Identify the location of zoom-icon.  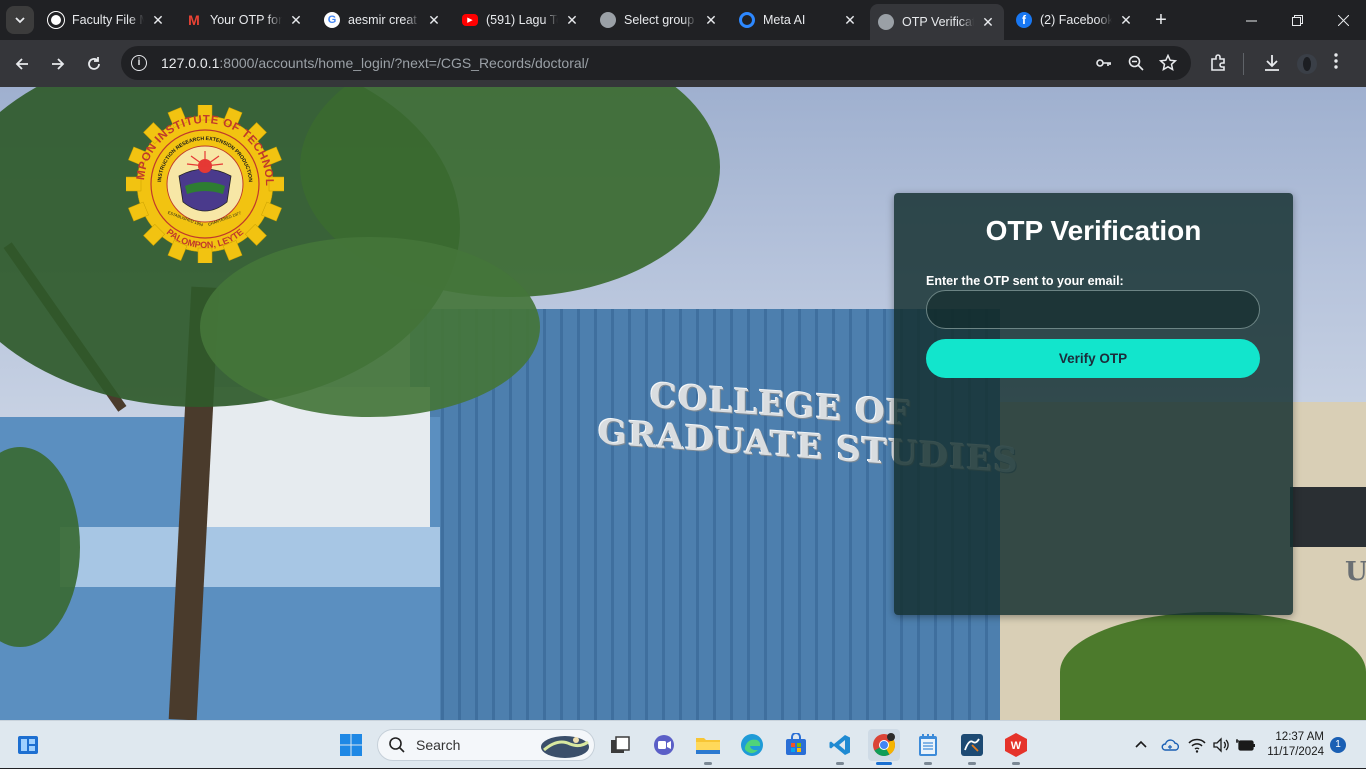
(1136, 63).